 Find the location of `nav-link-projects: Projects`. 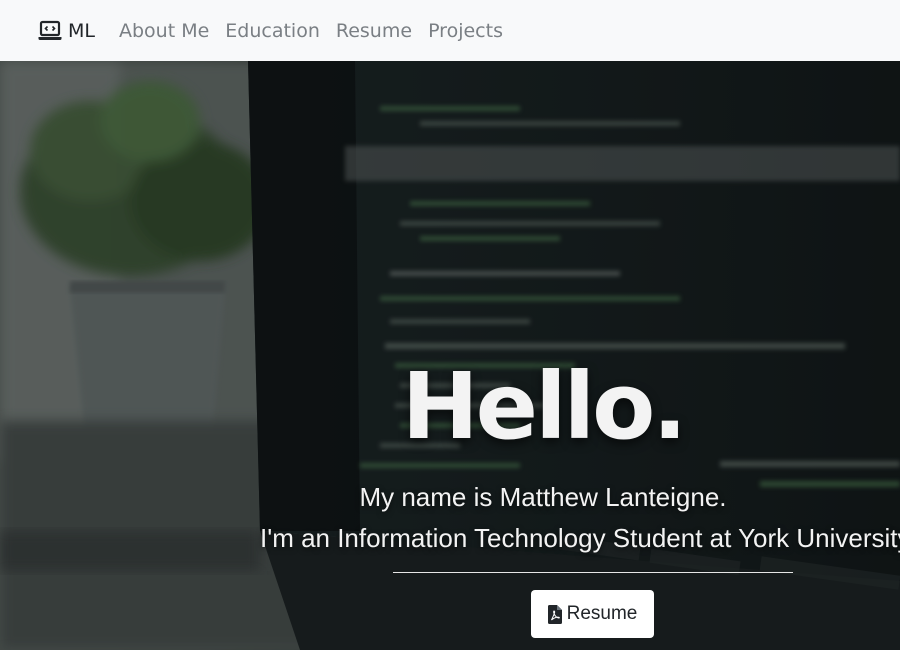

nav-link-projects: Projects is located at coordinates (465, 31).